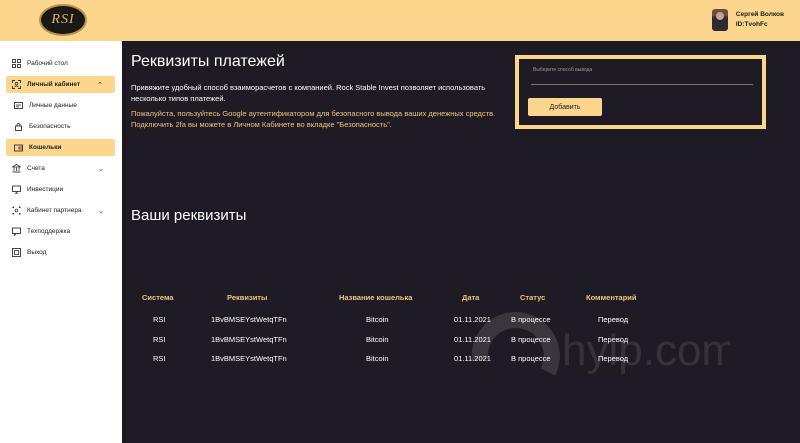 This screenshot has height=443, width=800. I want to click on bank-icon, so click(16, 168).